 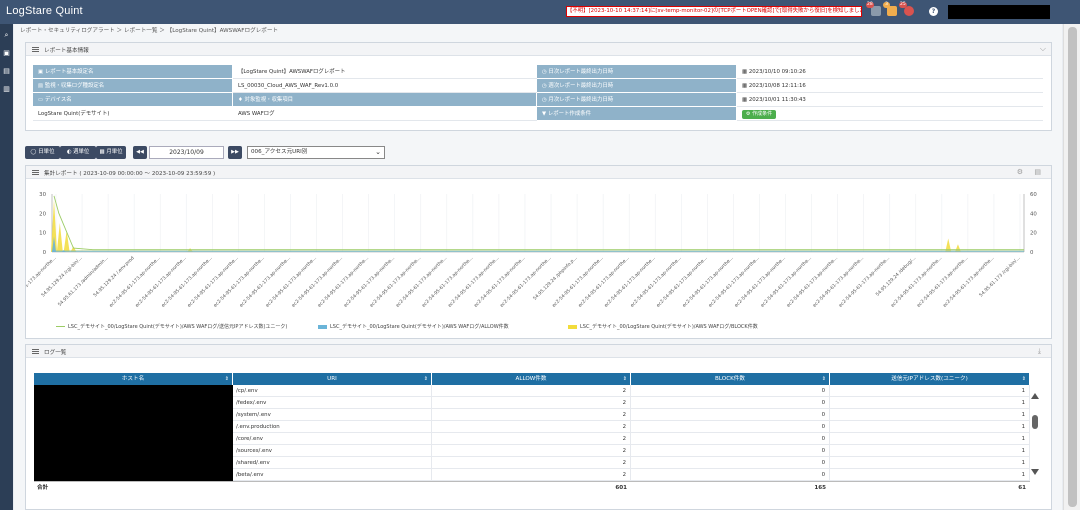 I want to click on collapse-chevron-icon: ⌵, so click(x=1043, y=49).